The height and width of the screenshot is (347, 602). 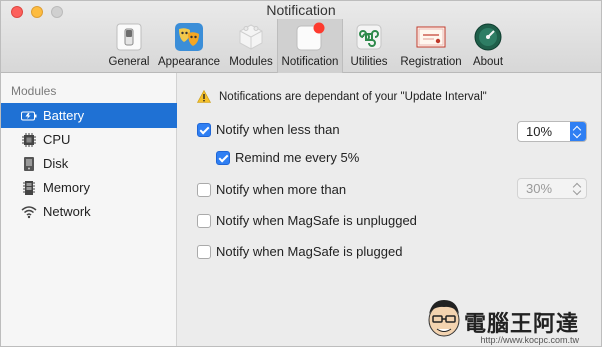 What do you see at coordinates (297, 157) in the screenshot?
I see `remind-every-label: Remind me every 5%` at bounding box center [297, 157].